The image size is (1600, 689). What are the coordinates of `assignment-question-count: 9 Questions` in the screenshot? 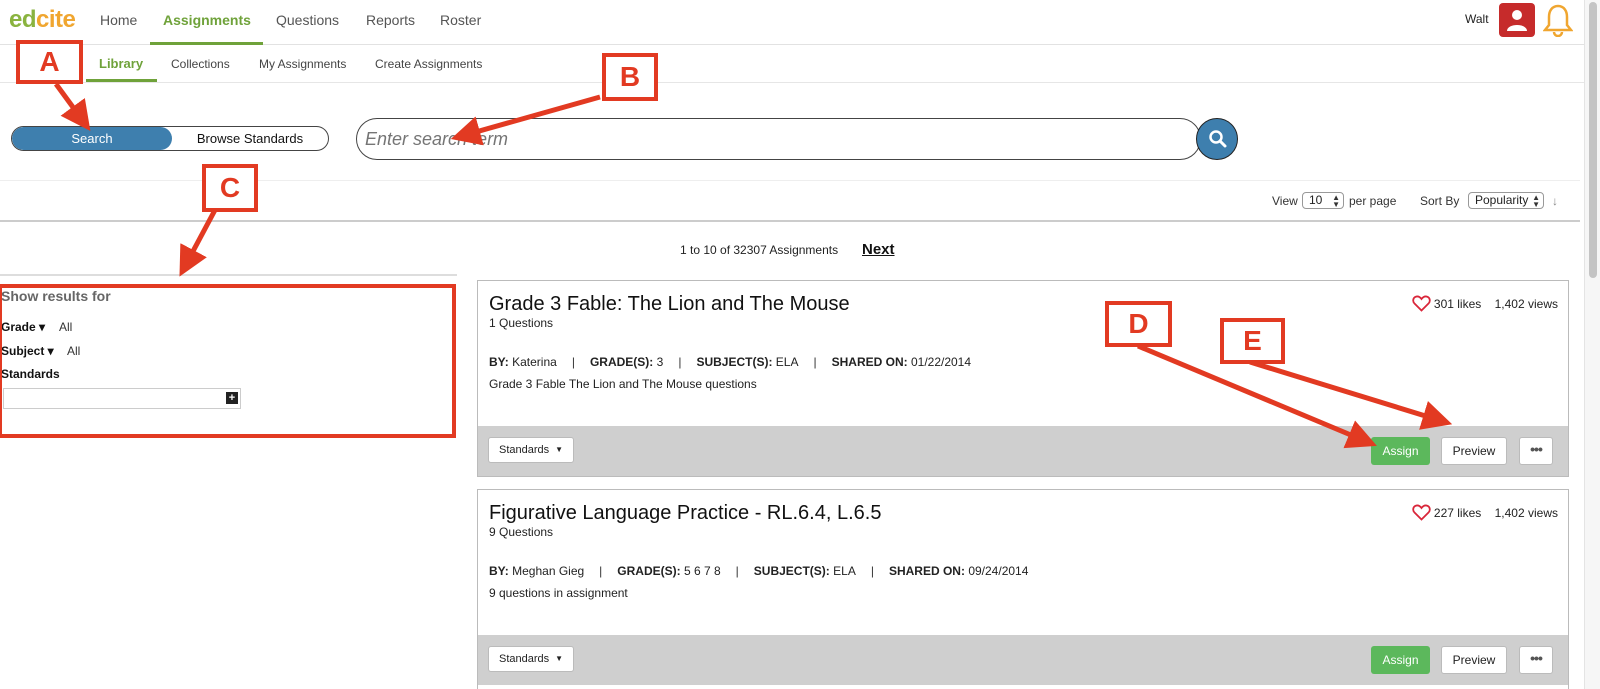 It's located at (521, 532).